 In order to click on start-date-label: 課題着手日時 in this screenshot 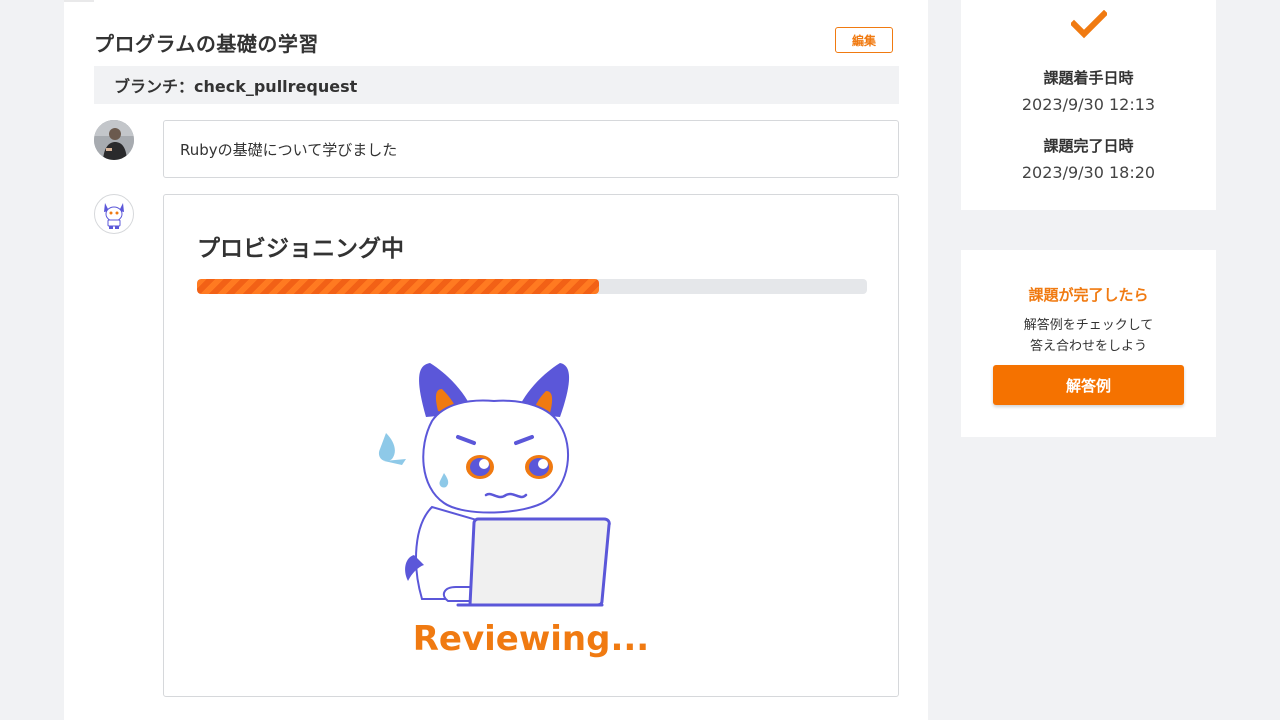, I will do `click(1088, 78)`.